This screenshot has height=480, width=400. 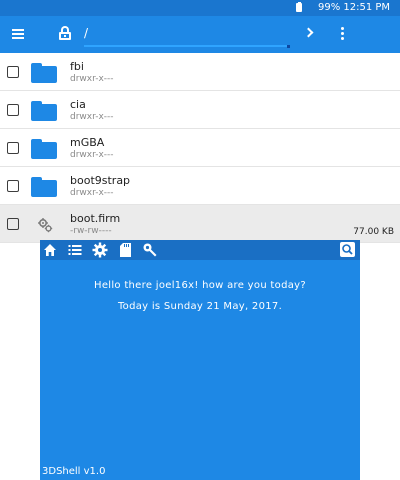 What do you see at coordinates (18, 34) in the screenshot?
I see `menu-icon` at bounding box center [18, 34].